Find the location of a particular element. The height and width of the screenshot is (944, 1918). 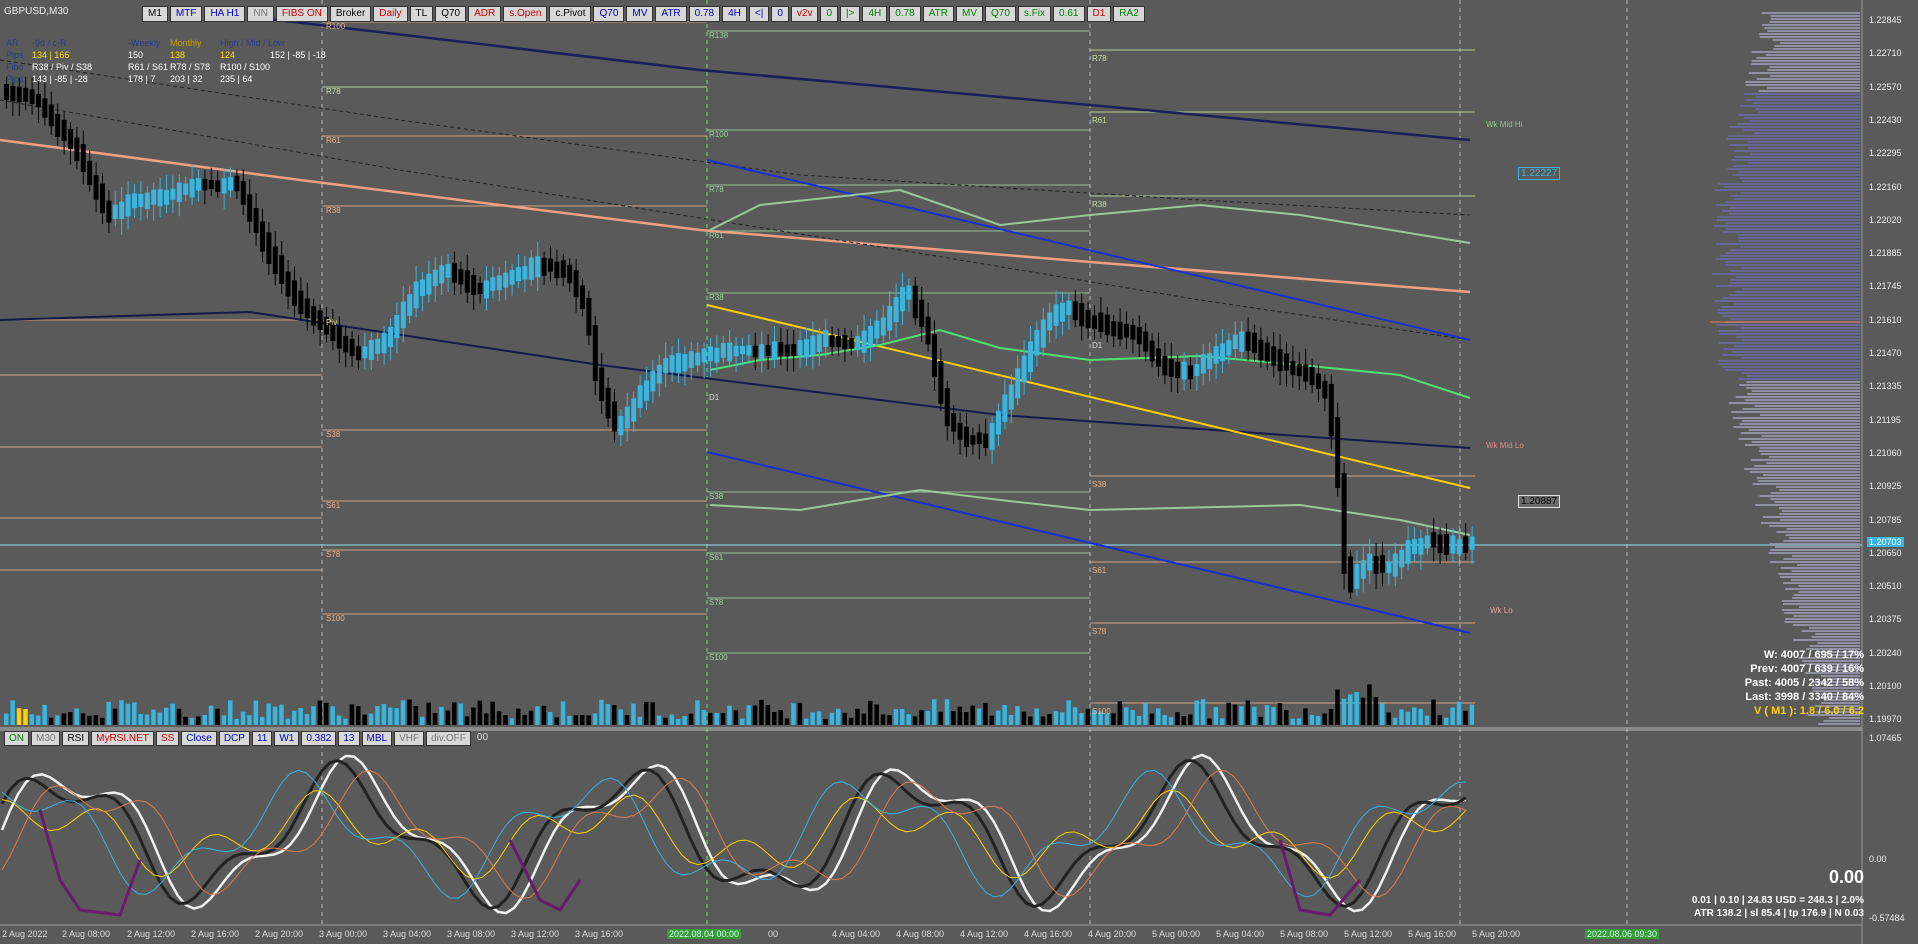

toolbar-button: TL is located at coordinates (421, 14).